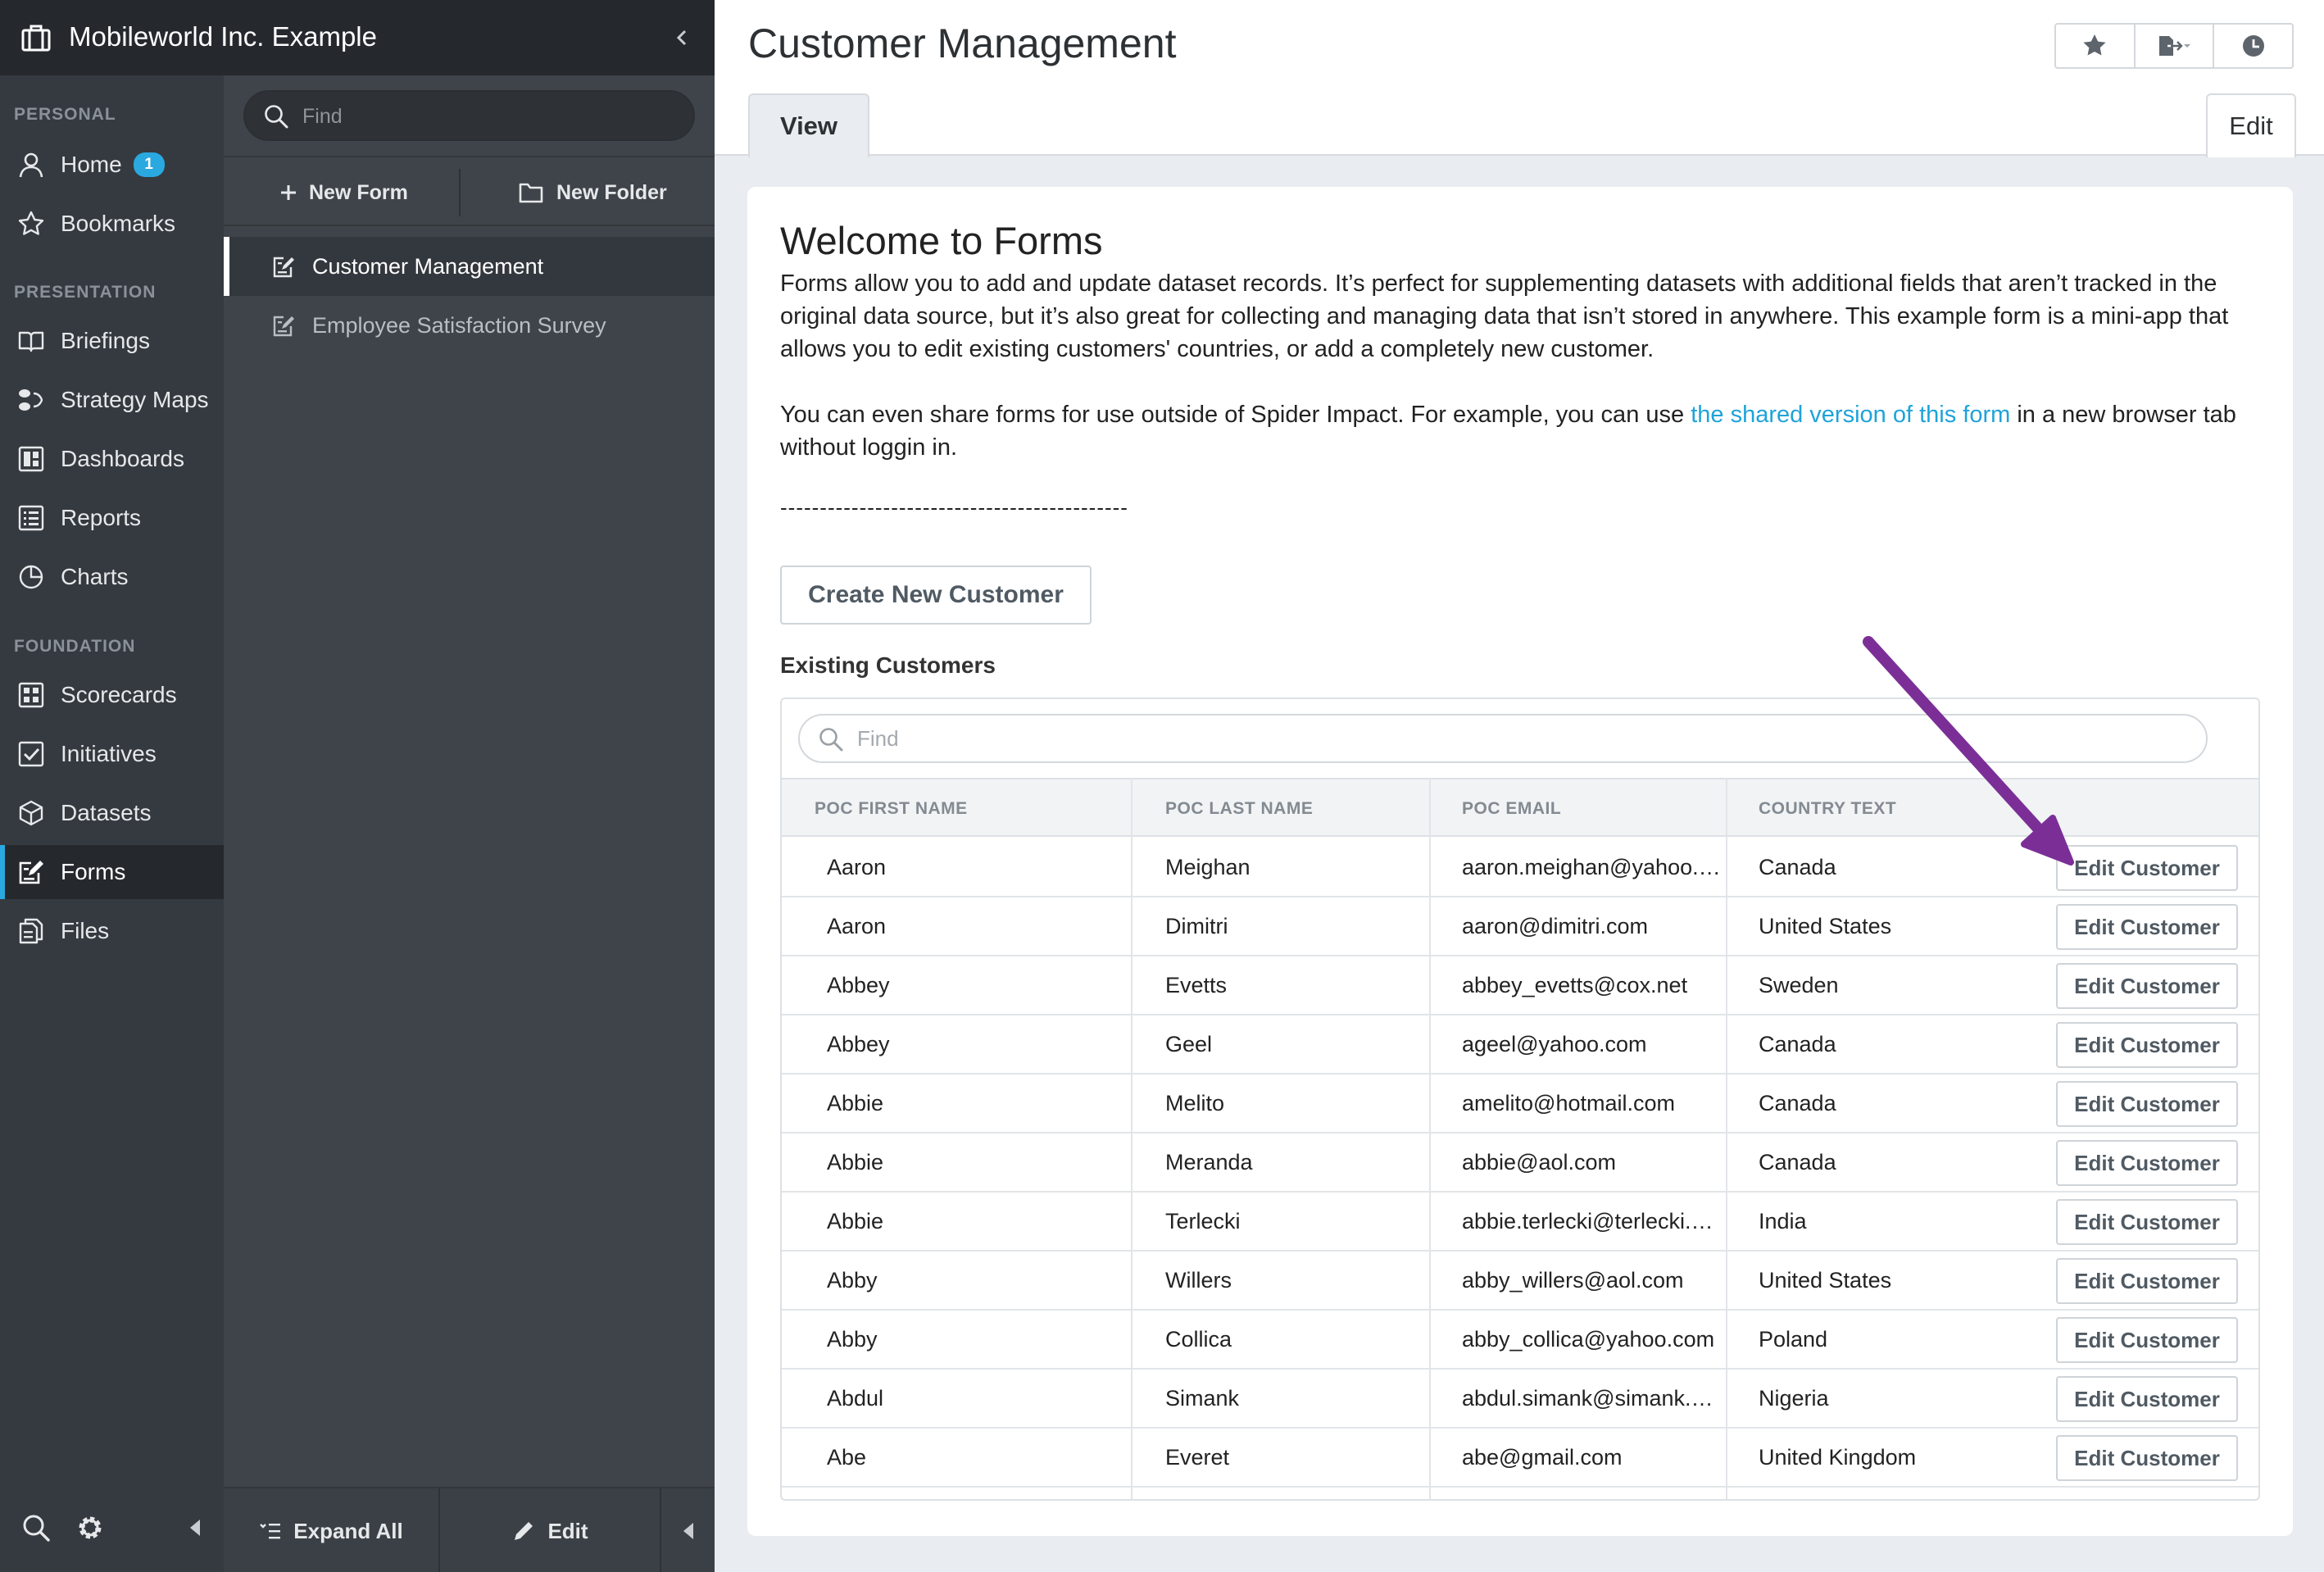 The image size is (2324, 1572). I want to click on pencil-icon, so click(523, 1531).